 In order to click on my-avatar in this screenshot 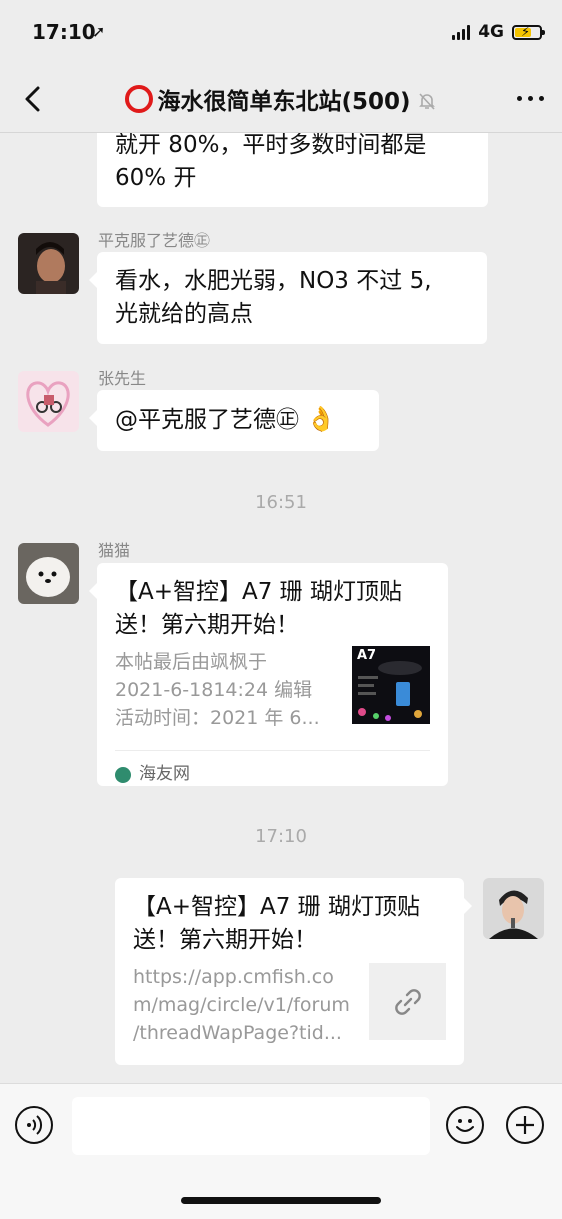, I will do `click(513, 908)`.